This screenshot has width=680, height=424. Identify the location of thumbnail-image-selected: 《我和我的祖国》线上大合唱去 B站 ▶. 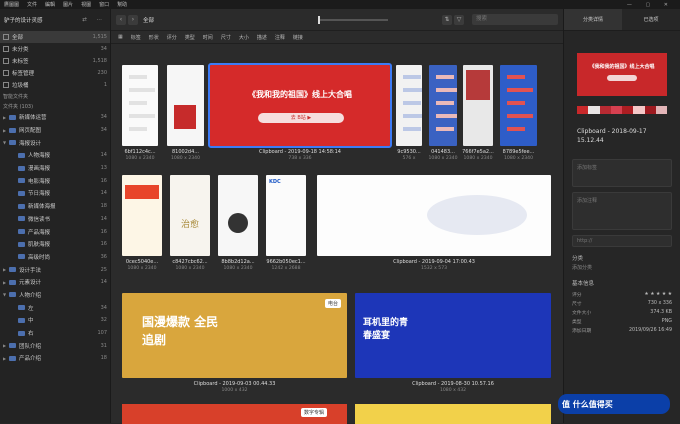
(300, 105).